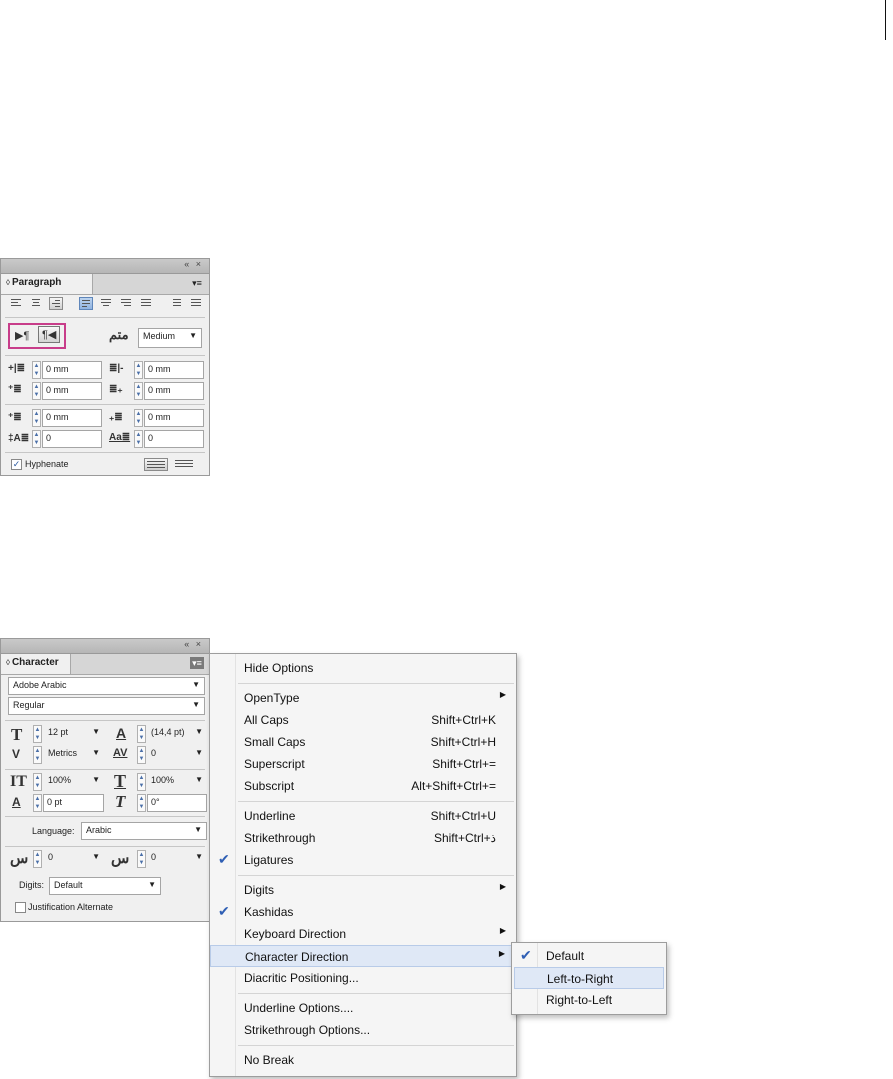 Image resolution: width=893 pixels, height=1079 pixels. I want to click on last-line-indent-stepper: ▲ ▼, so click(138, 391).